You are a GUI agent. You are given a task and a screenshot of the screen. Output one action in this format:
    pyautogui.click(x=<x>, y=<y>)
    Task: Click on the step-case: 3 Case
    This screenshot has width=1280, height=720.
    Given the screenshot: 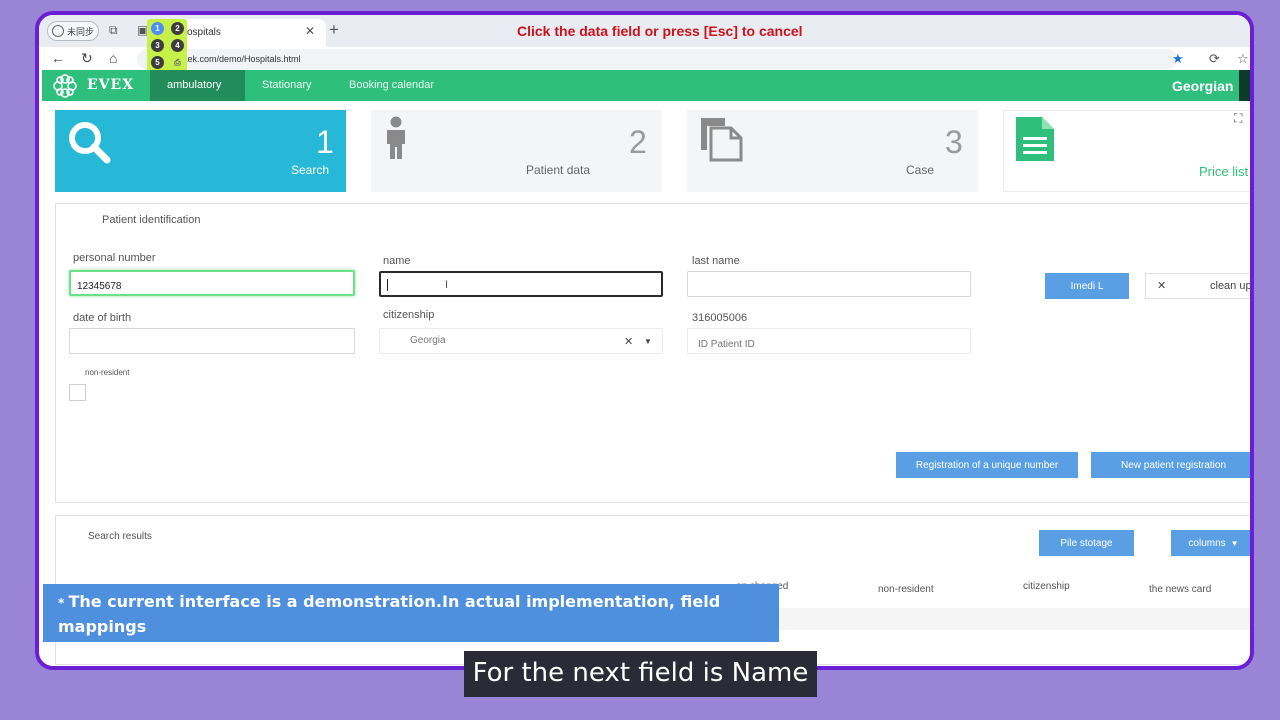 What is the action you would take?
    pyautogui.click(x=832, y=151)
    